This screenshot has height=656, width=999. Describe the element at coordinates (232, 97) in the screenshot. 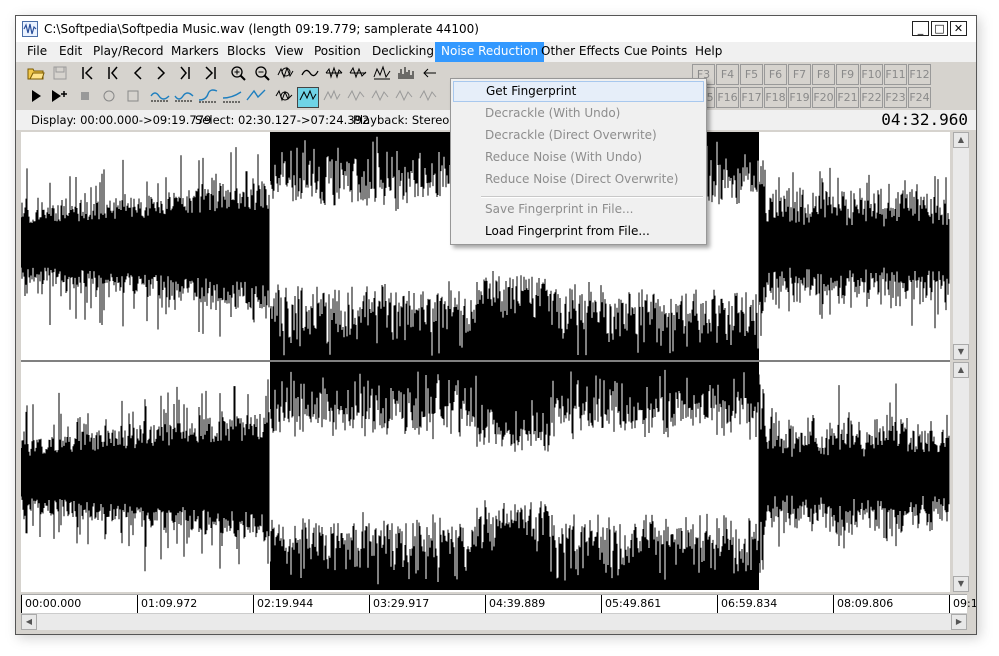

I see `amplify-icon` at that location.